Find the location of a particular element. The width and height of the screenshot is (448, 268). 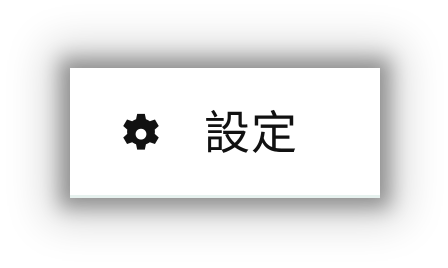

menu-item-label: 設定 is located at coordinates (251, 133).